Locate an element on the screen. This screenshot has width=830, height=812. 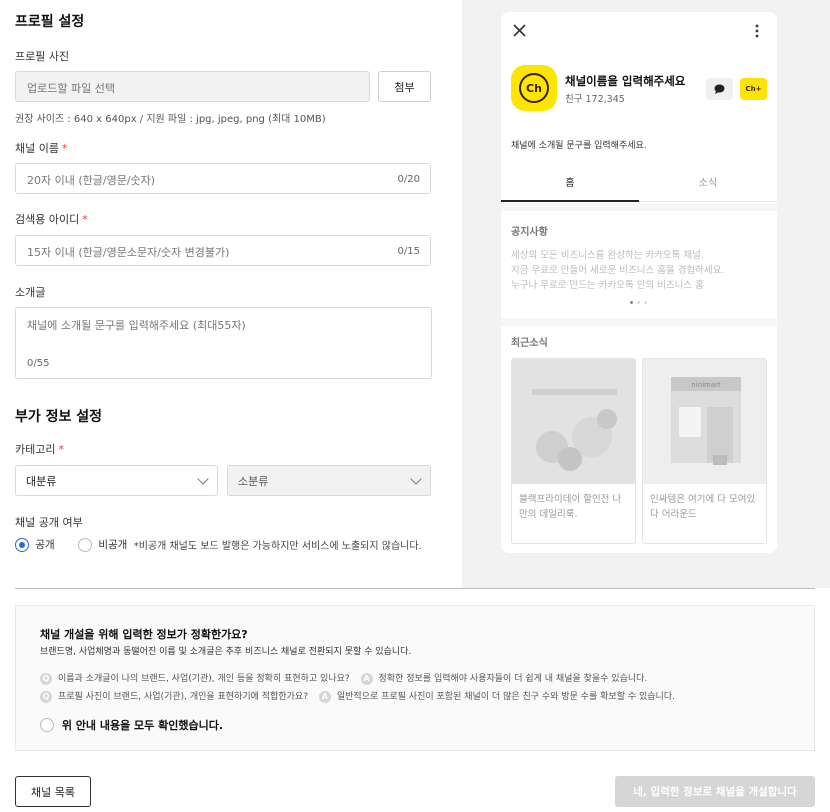
news-card-text: 블랙프라이데이 할인전 나만의 데일리룩. is located at coordinates (570, 507).